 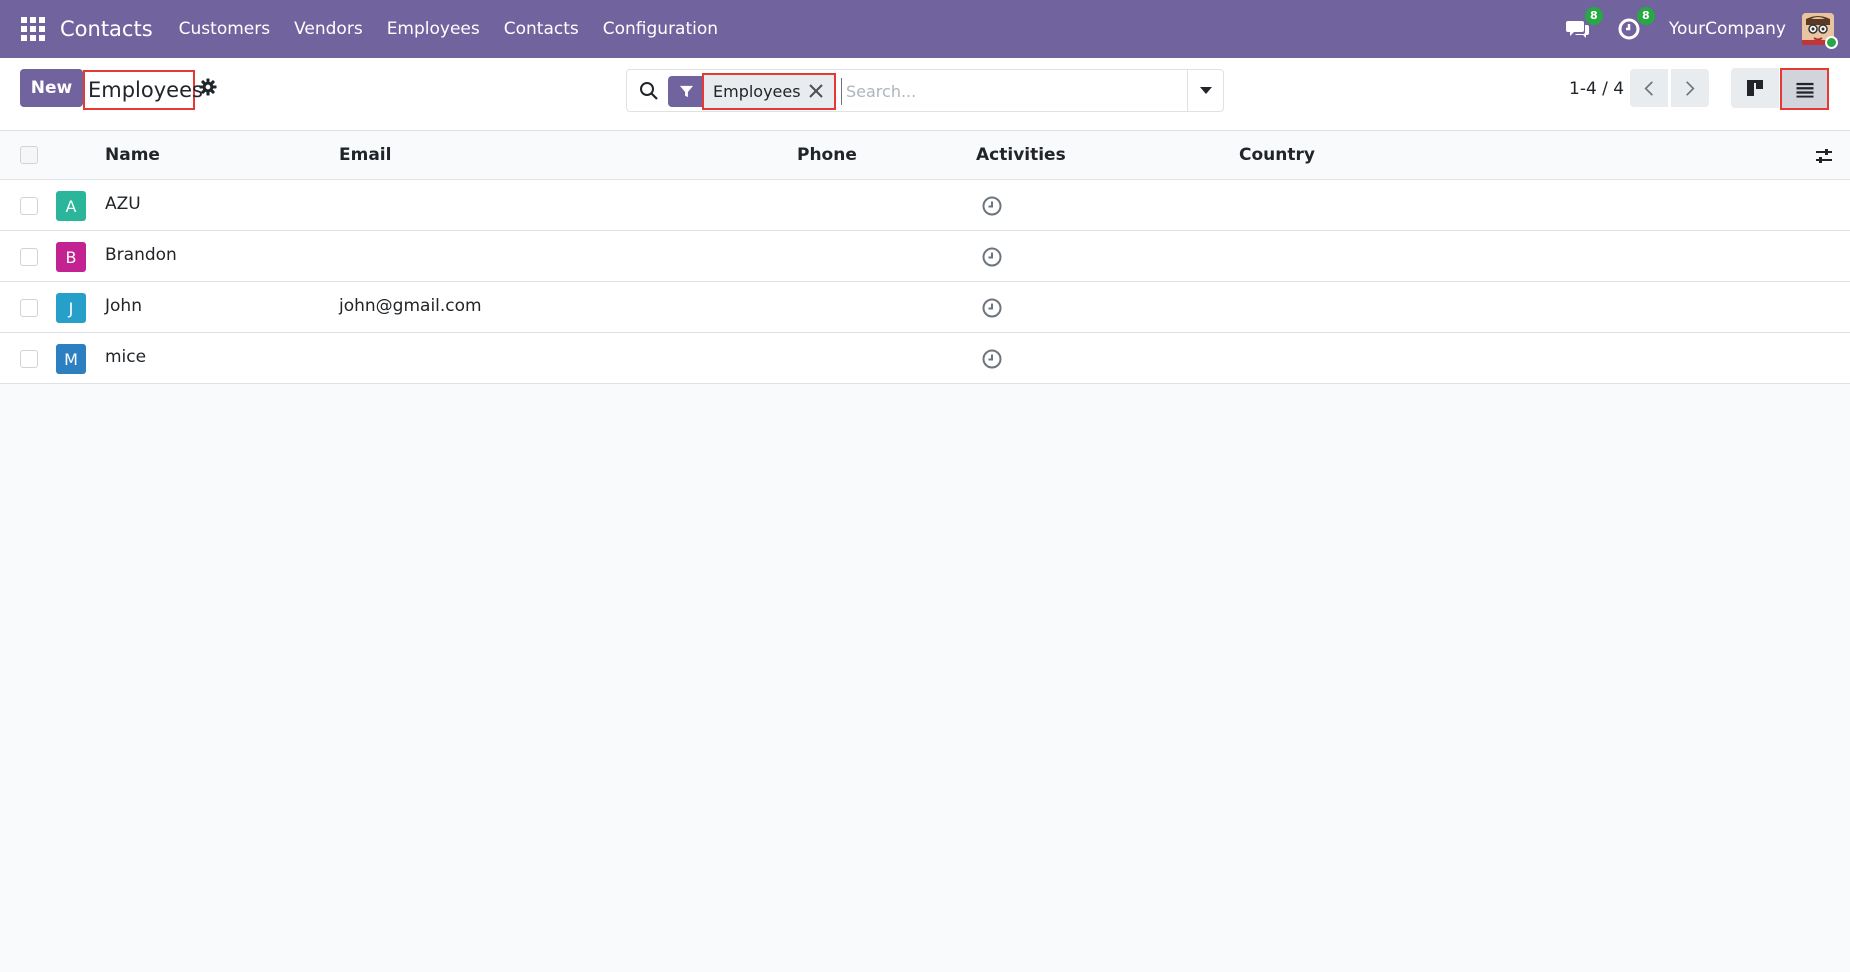 I want to click on activities-button: 8, so click(x=1636, y=24).